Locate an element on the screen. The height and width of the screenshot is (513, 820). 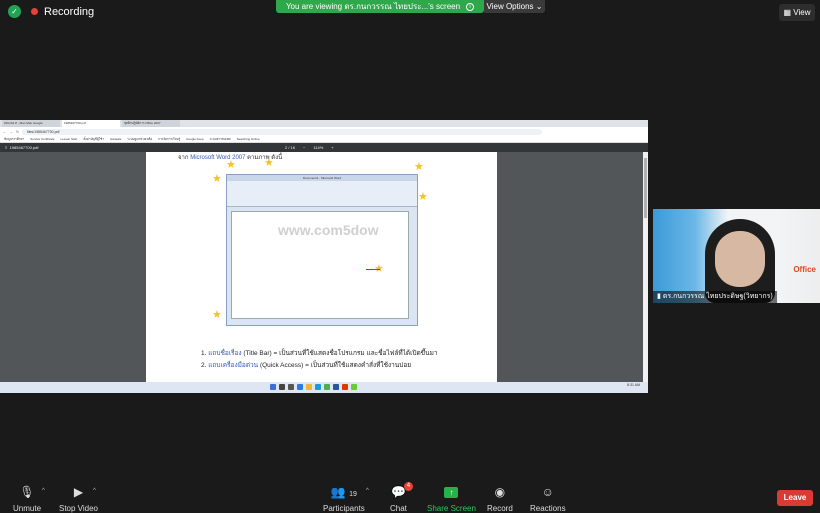
view-options-button: View Options ⌄ is located at coordinates (514, 6).